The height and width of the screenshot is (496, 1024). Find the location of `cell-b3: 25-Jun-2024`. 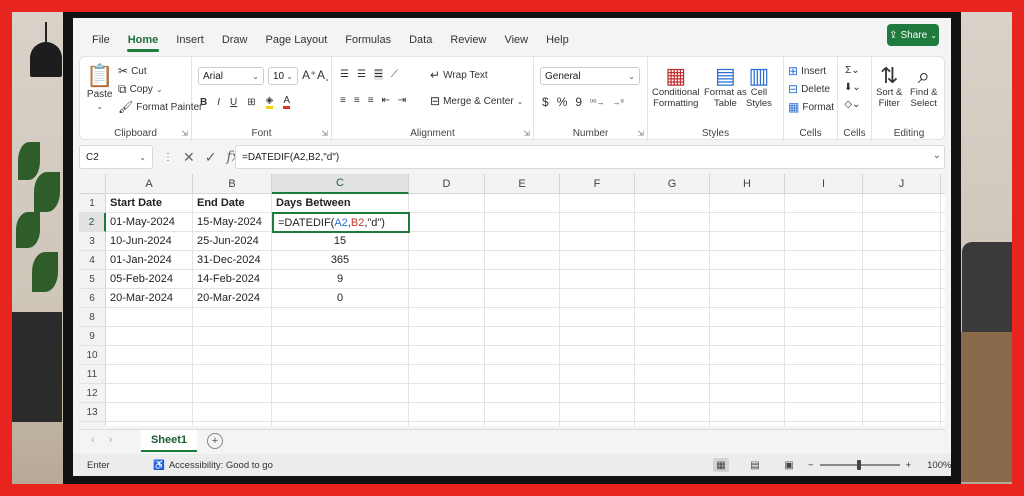

cell-b3: 25-Jun-2024 is located at coordinates (232, 241).